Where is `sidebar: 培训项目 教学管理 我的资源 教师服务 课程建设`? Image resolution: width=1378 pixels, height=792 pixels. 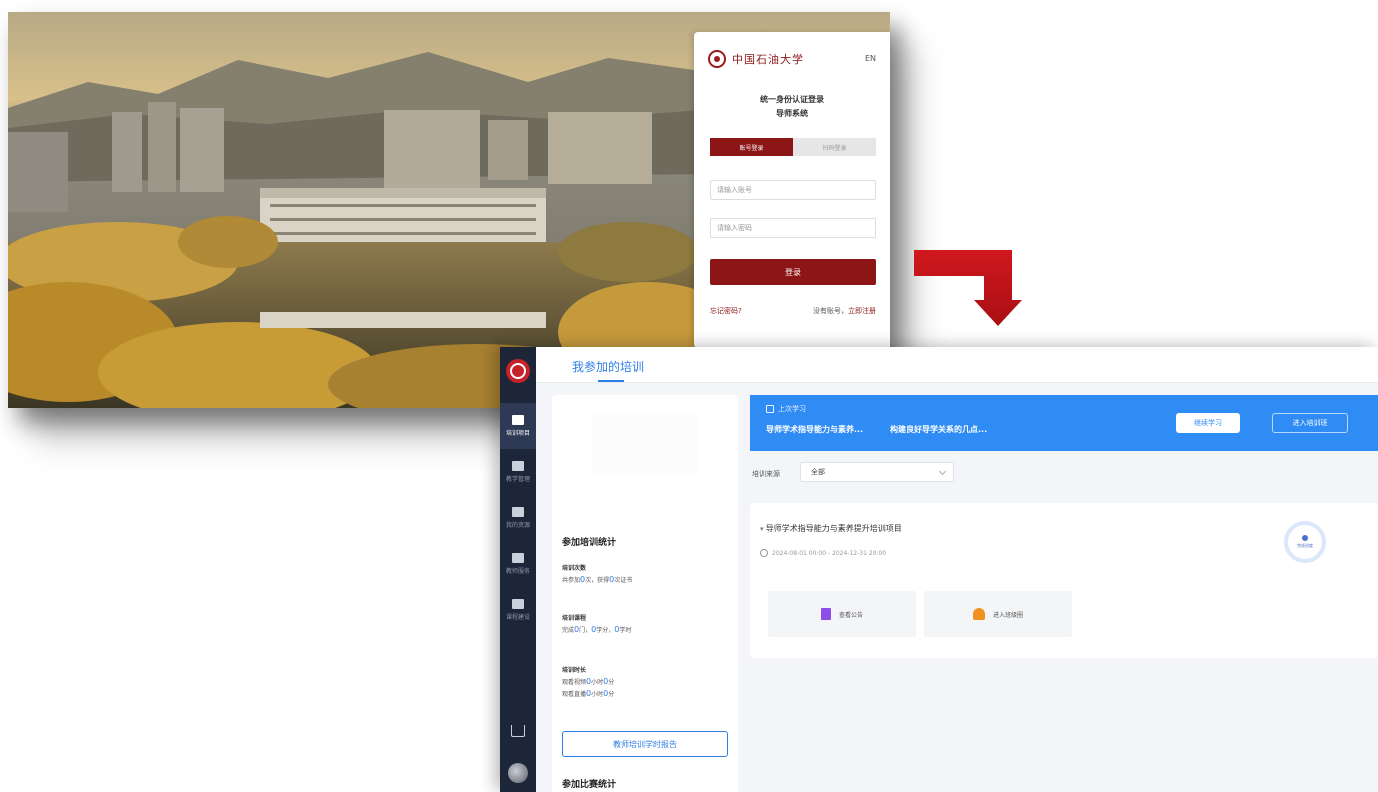
sidebar: 培训项目 教学管理 我的资源 教师服务 课程建设 is located at coordinates (518, 569).